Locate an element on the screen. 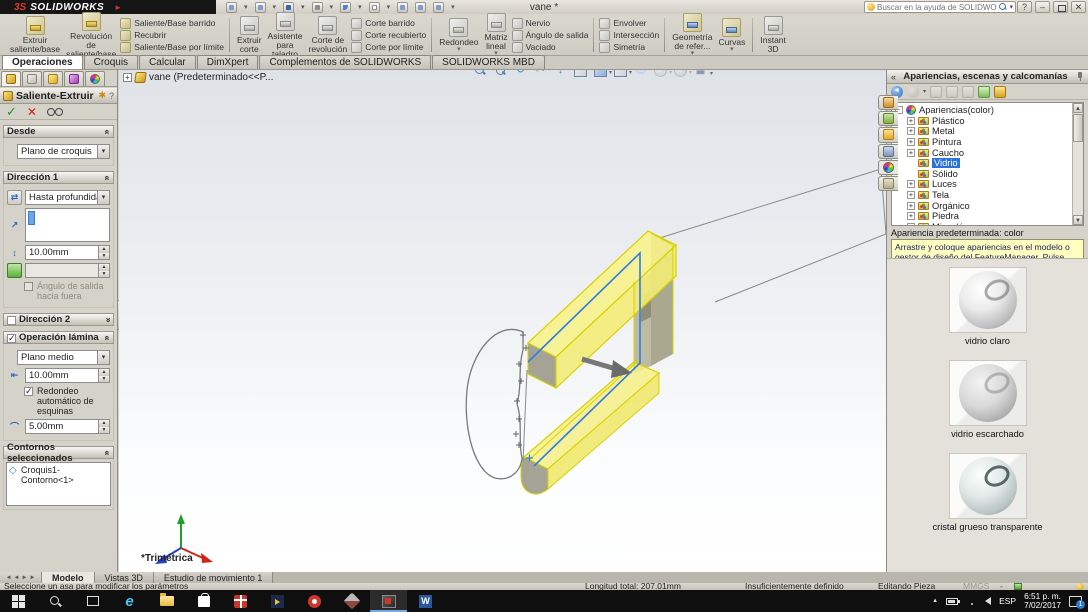 This screenshot has height=612, width=1088. search-dropdown-icon: ▾ is located at coordinates (1011, 7).